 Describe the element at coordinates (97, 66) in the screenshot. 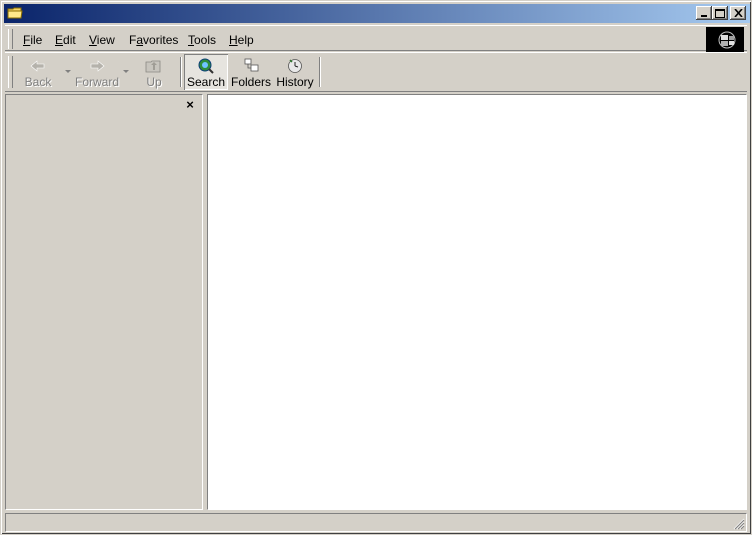

I see `forward-arrow-icon` at that location.